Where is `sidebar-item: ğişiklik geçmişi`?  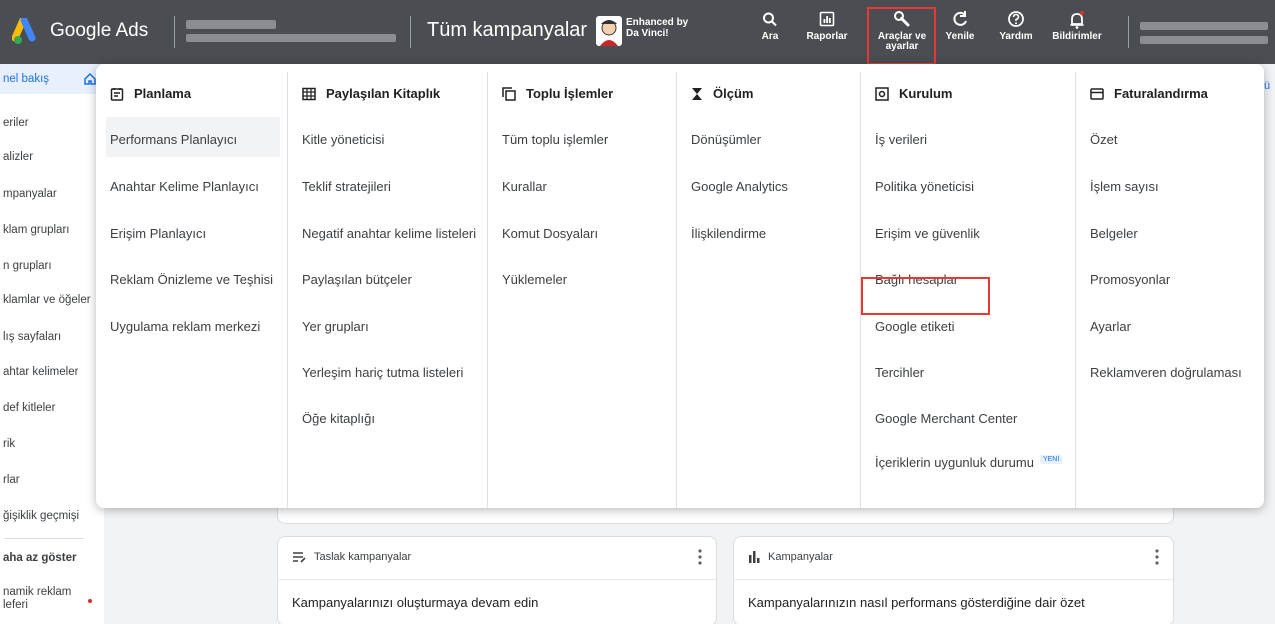 sidebar-item: ğişiklik geçmişi is located at coordinates (52, 516).